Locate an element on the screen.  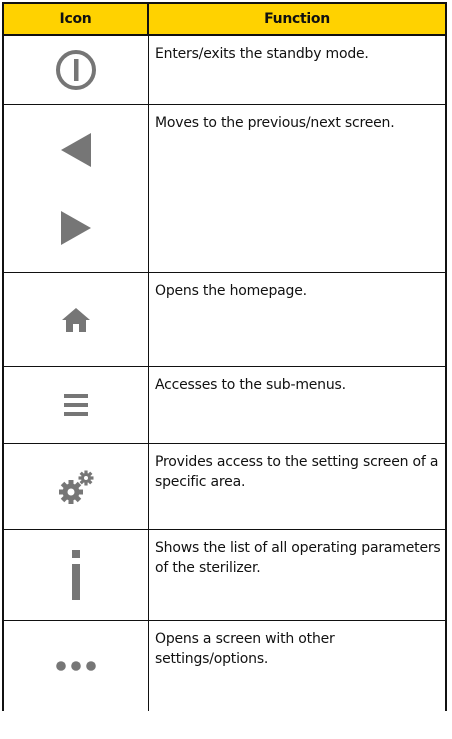
function-text: Moves to the previous/next screen. is located at coordinates (275, 123).